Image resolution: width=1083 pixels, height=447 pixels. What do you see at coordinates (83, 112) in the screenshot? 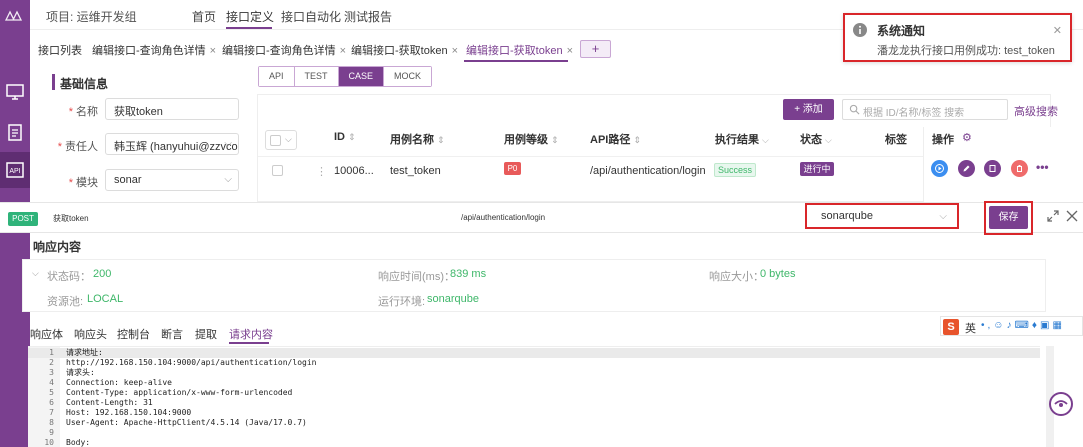
I see `name-label: * 名称` at bounding box center [83, 112].